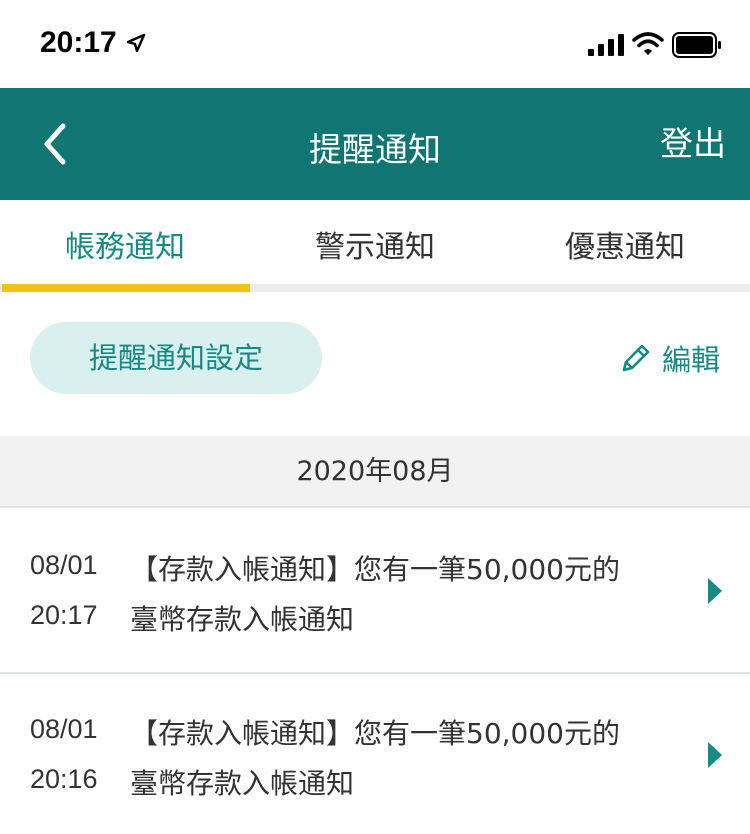 The height and width of the screenshot is (834, 750). I want to click on wifi-icon, so click(648, 43).